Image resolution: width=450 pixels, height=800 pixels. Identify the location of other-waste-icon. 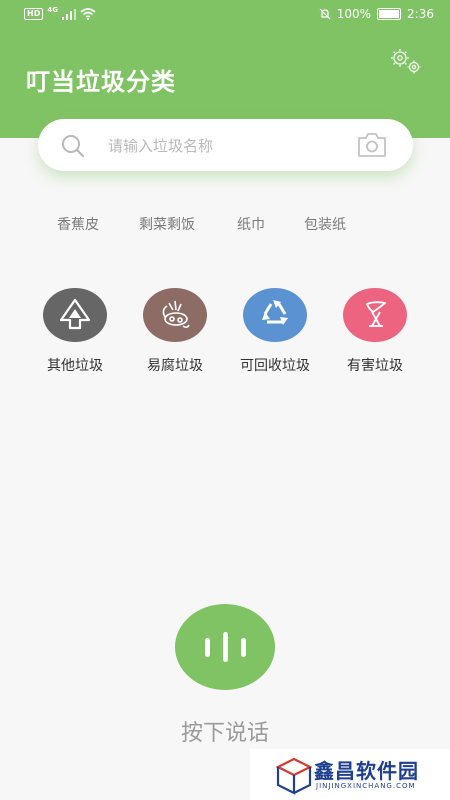
(75, 314).